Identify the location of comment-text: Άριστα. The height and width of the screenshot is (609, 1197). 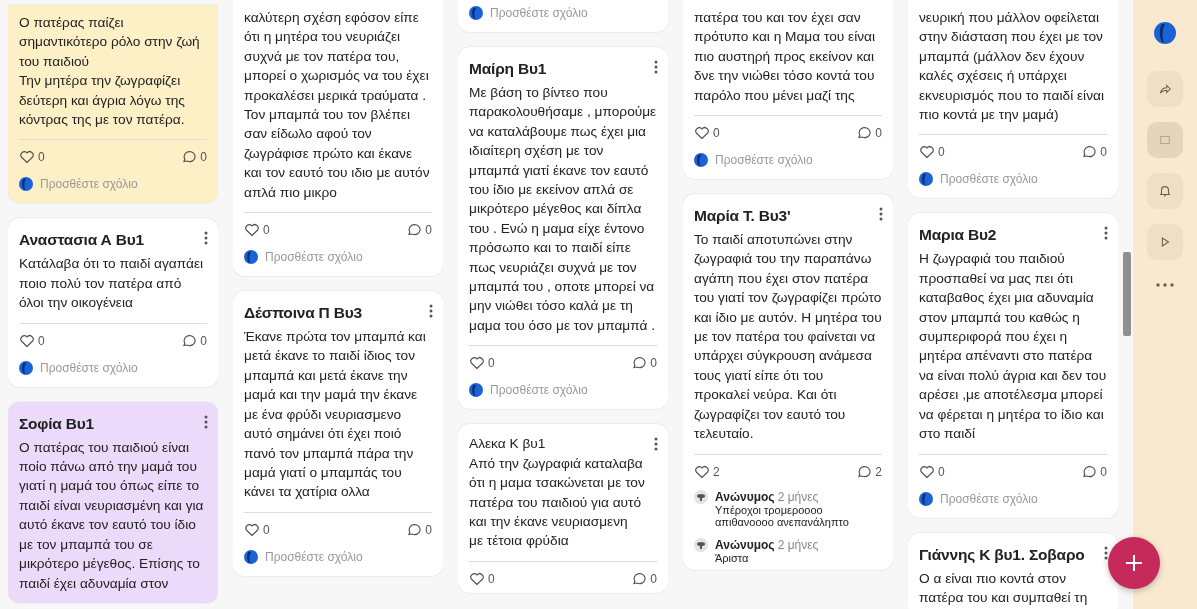
(732, 557).